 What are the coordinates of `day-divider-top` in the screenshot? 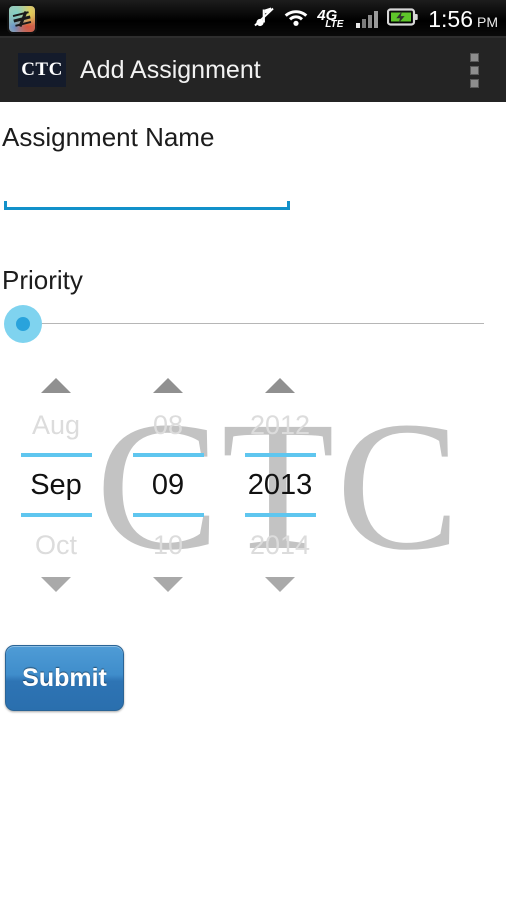 It's located at (168, 455).